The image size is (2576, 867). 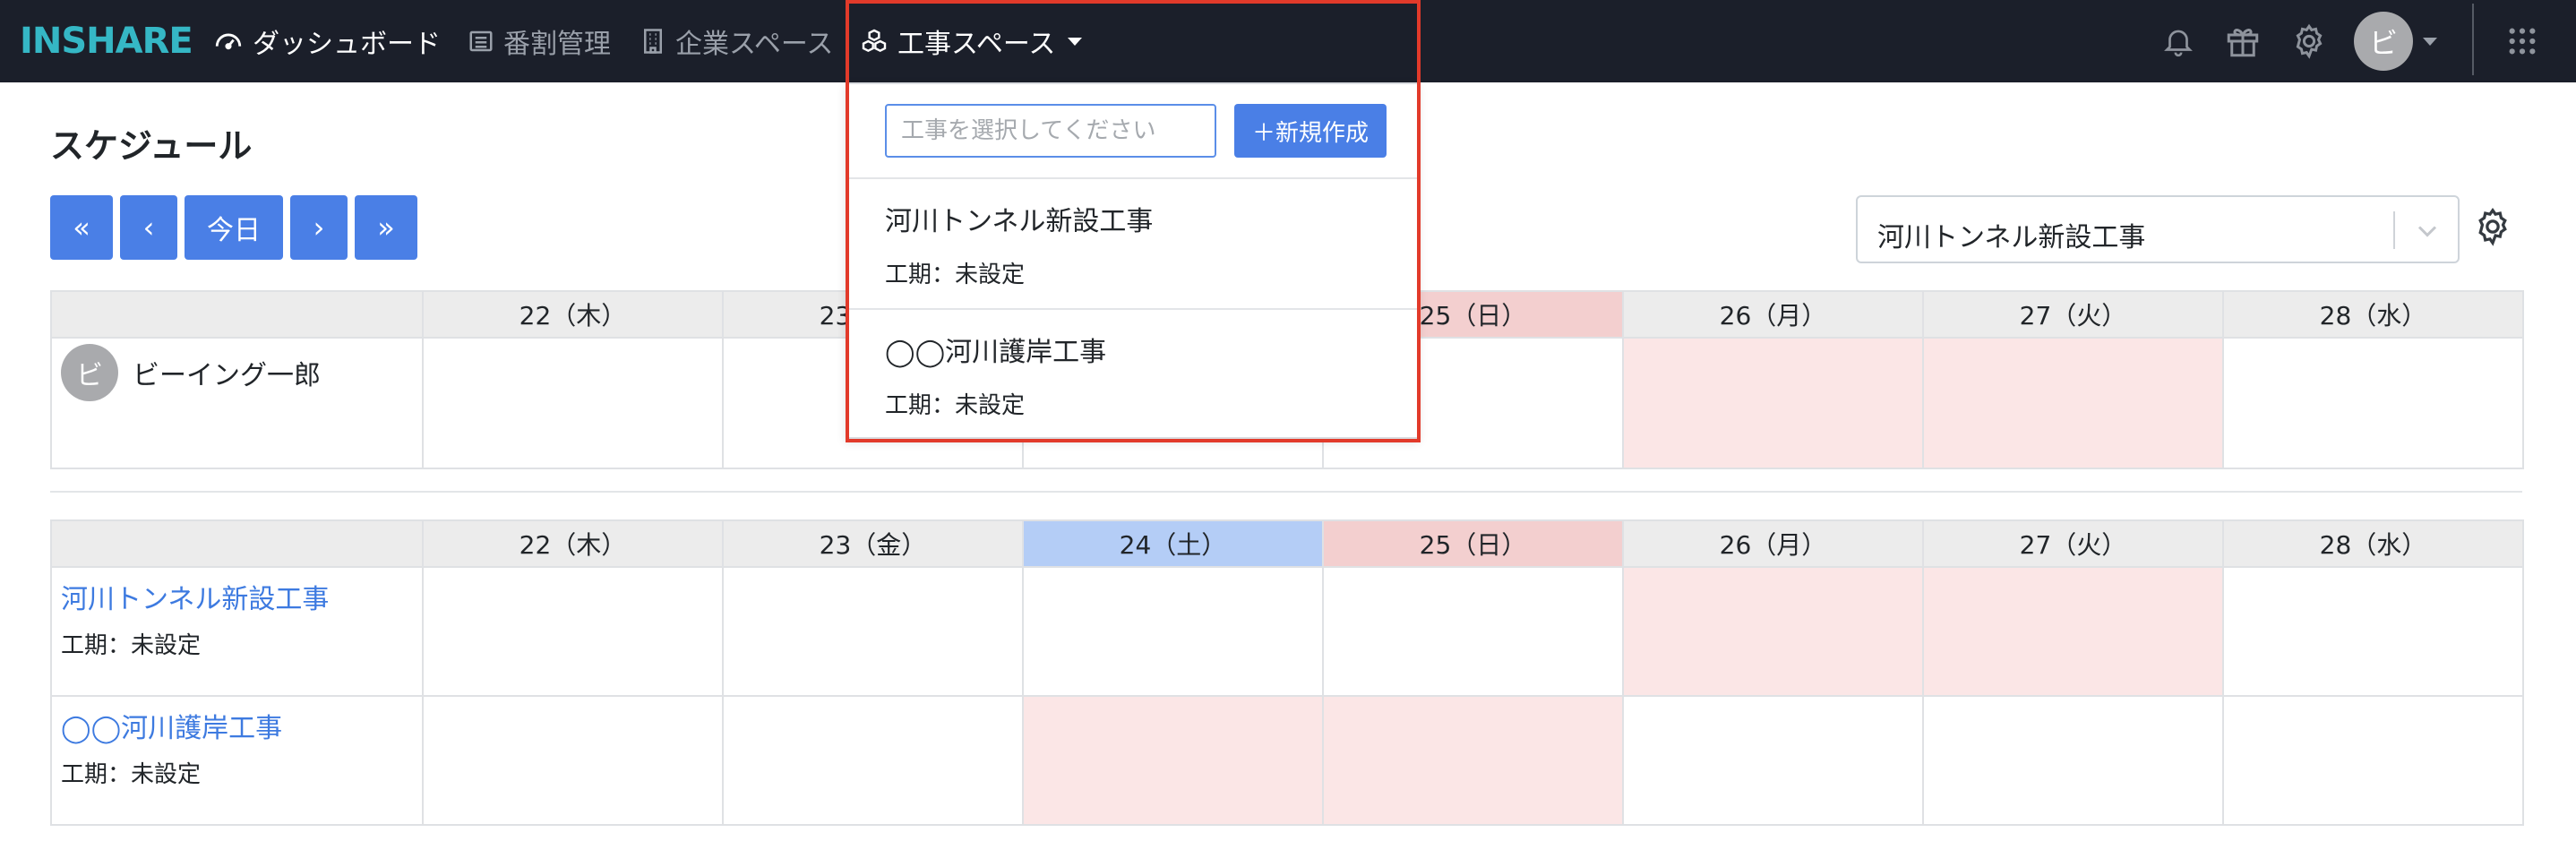 What do you see at coordinates (2158, 229) in the screenshot?
I see `project-select: 河川トンネル新設工事` at bounding box center [2158, 229].